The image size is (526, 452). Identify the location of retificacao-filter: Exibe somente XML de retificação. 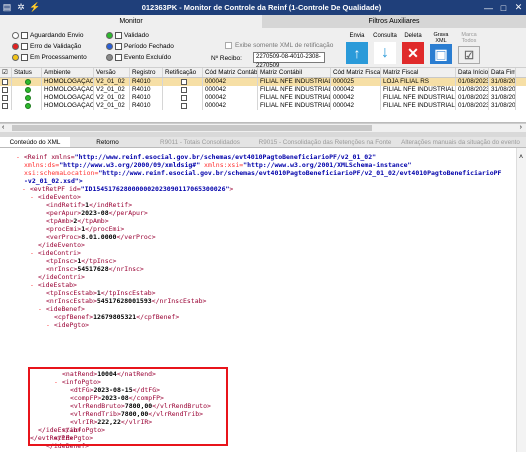
(279, 45).